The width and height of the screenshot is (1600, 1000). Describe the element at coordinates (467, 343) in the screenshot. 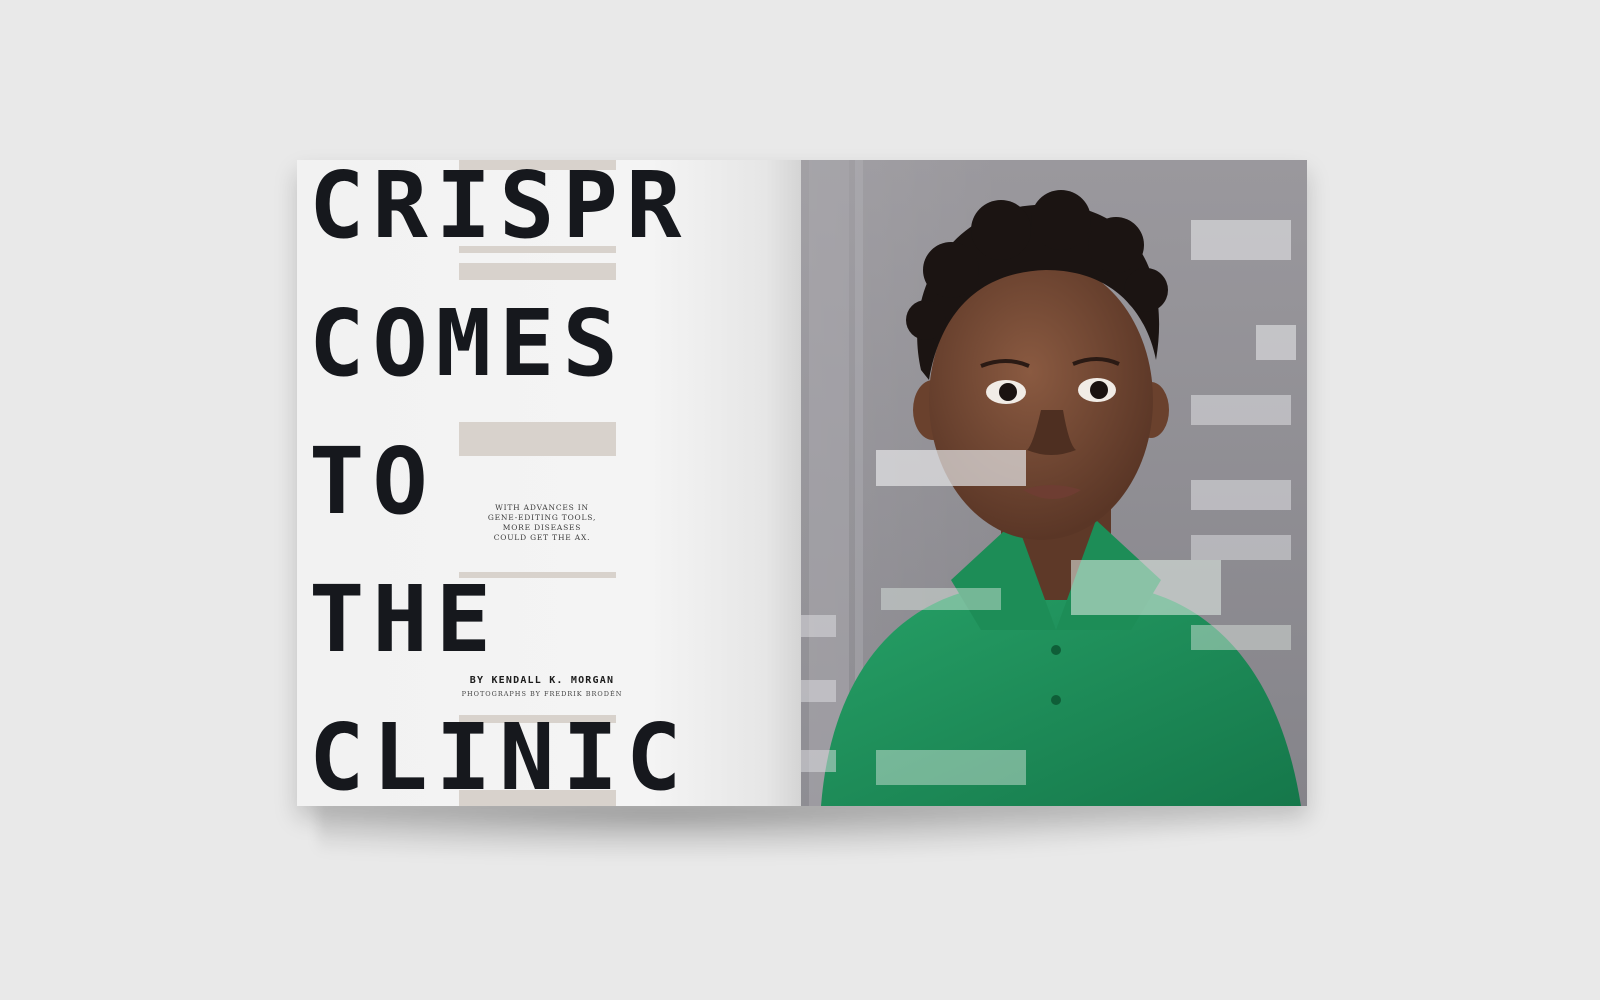

I see `headline-line-2: COMES` at that location.